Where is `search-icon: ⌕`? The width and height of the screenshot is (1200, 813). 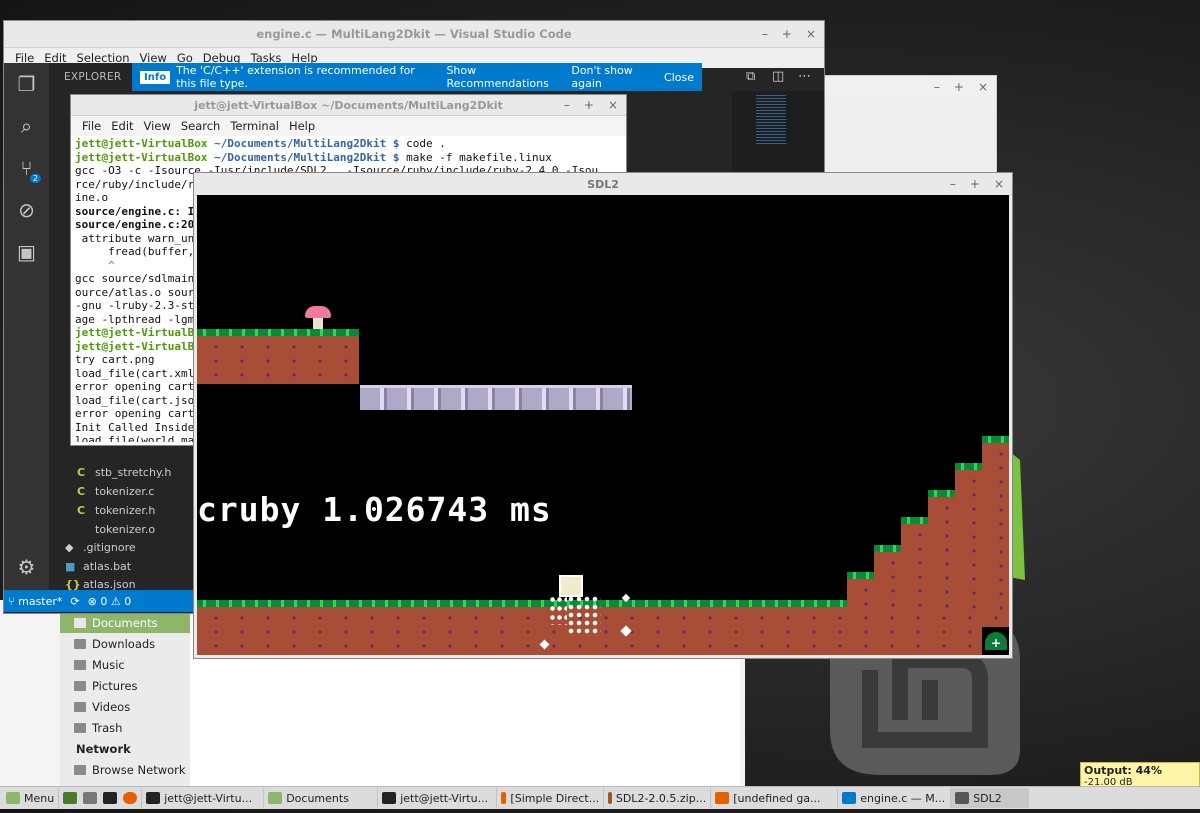 search-icon: ⌕ is located at coordinates (26, 126).